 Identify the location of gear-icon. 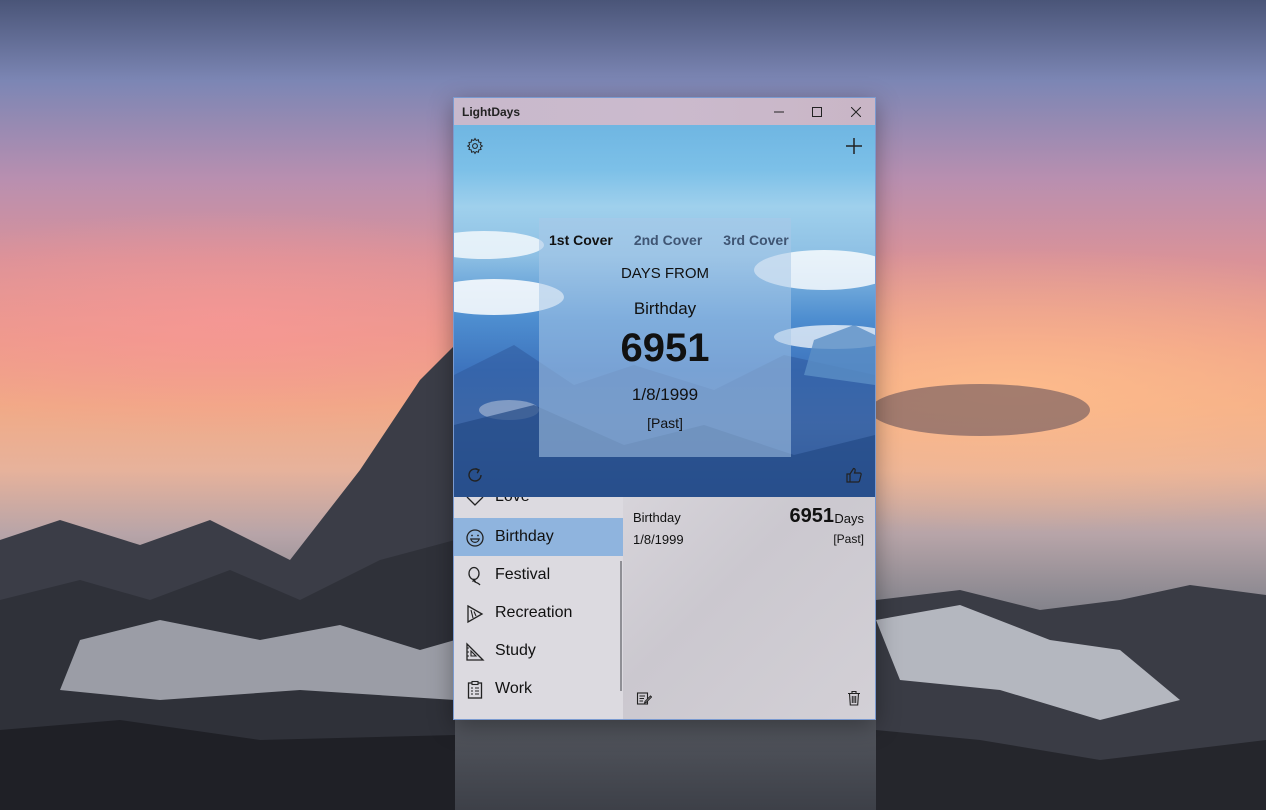
(475, 146).